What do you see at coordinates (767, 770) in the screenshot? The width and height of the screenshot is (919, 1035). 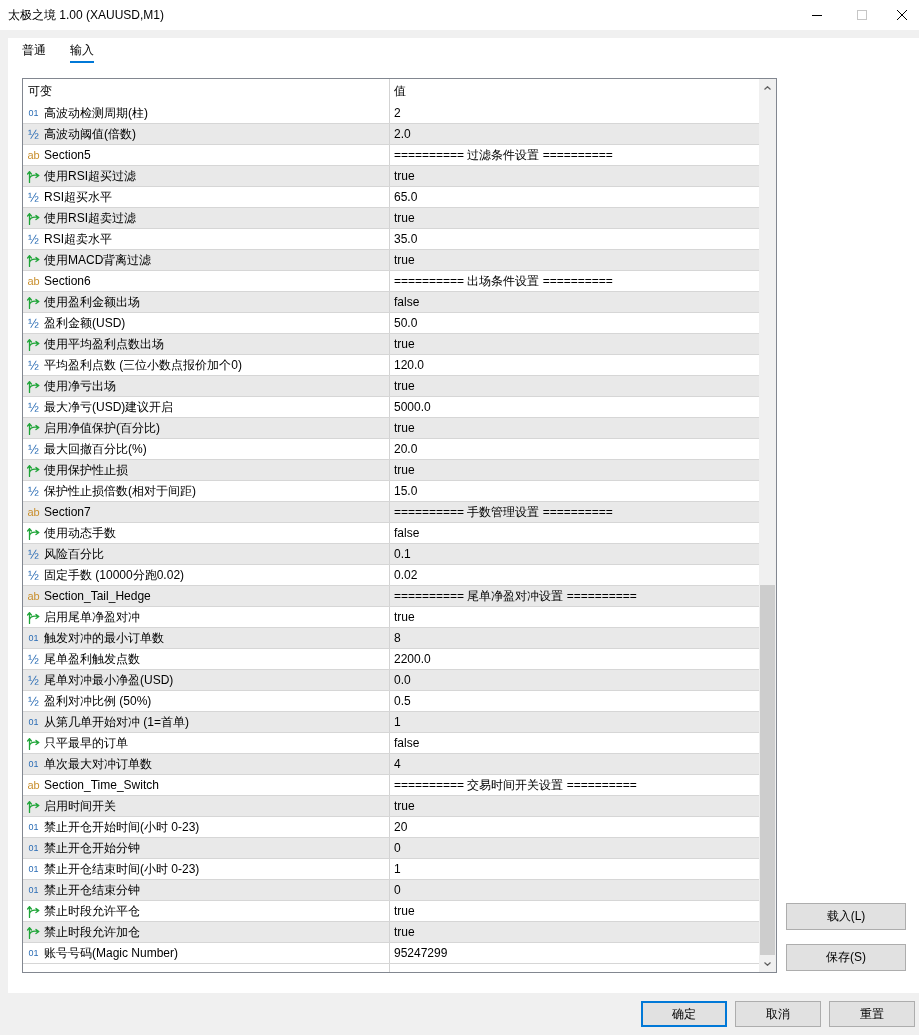 I see `scroll-thumb` at bounding box center [767, 770].